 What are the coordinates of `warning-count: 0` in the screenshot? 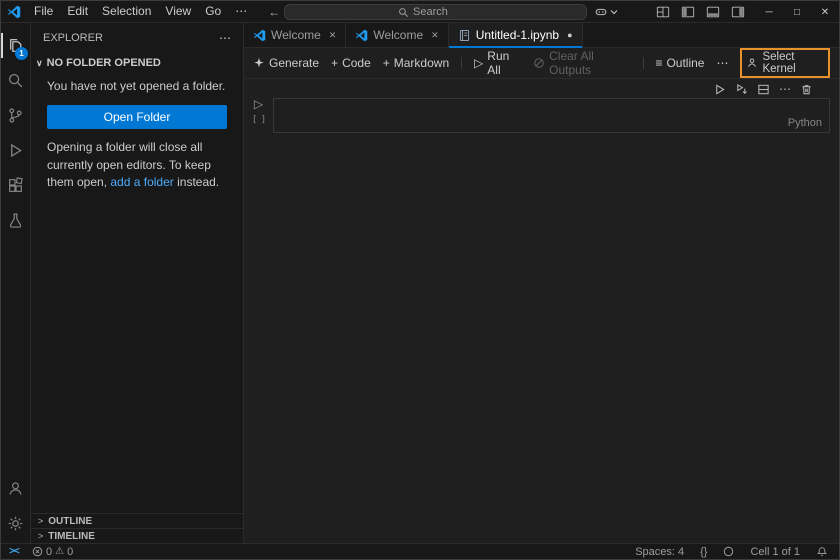 It's located at (70, 551).